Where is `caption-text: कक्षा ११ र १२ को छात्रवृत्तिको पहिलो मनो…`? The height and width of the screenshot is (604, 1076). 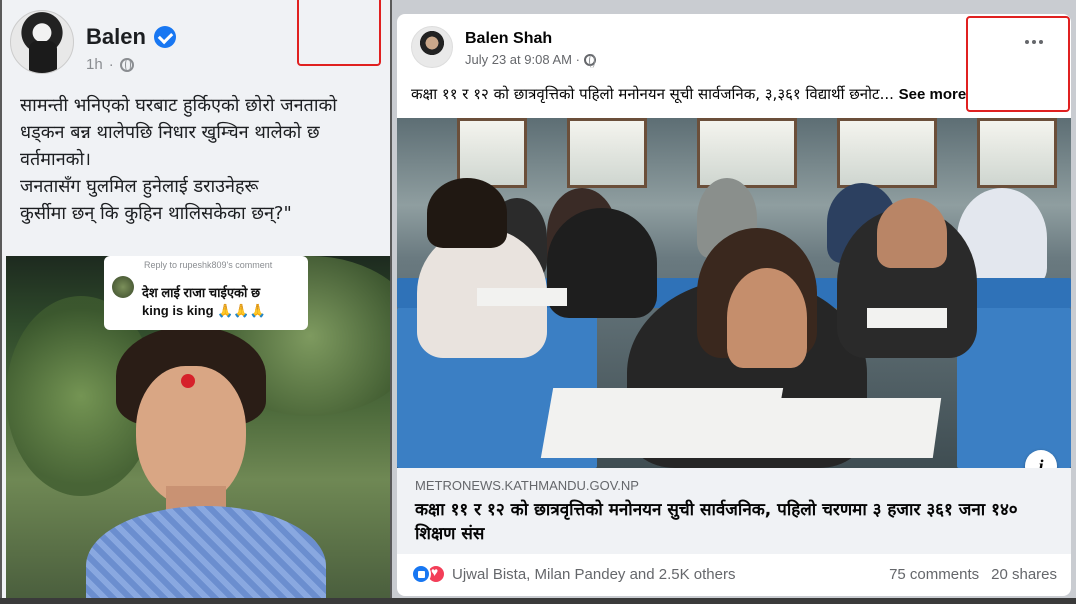 caption-text: कक्षा ११ र १२ को छात्रवृत्तिको पहिलो मनो… is located at coordinates (652, 94).